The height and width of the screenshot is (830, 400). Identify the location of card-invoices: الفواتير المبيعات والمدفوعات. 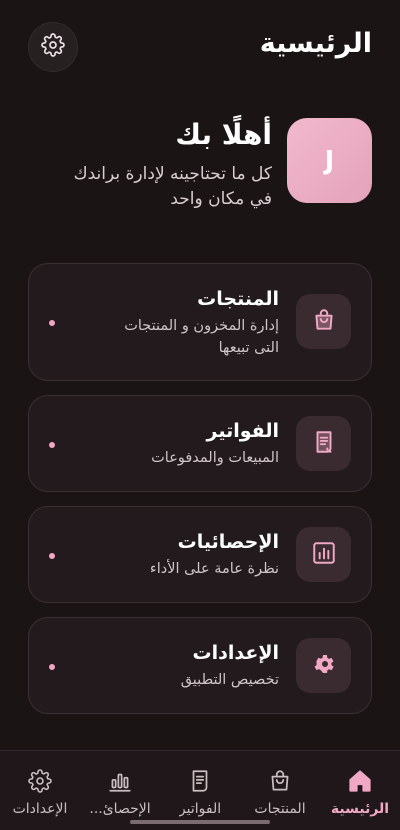
(200, 443).